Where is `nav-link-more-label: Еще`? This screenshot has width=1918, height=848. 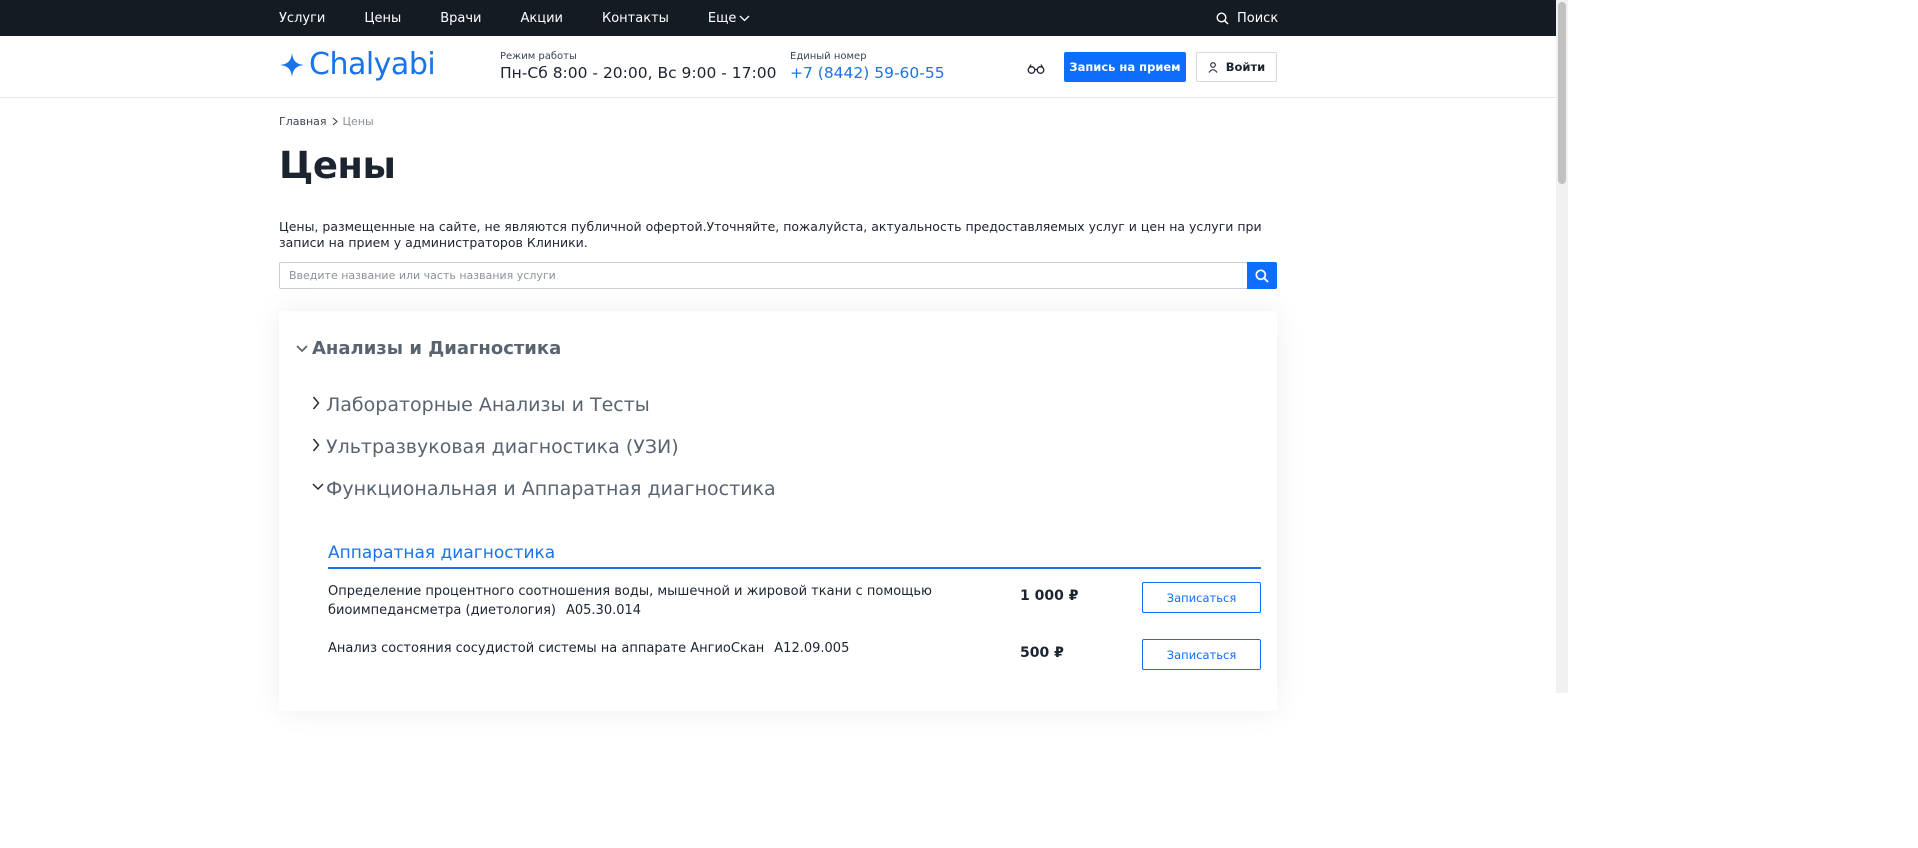
nav-link-more-label: Еще is located at coordinates (722, 18).